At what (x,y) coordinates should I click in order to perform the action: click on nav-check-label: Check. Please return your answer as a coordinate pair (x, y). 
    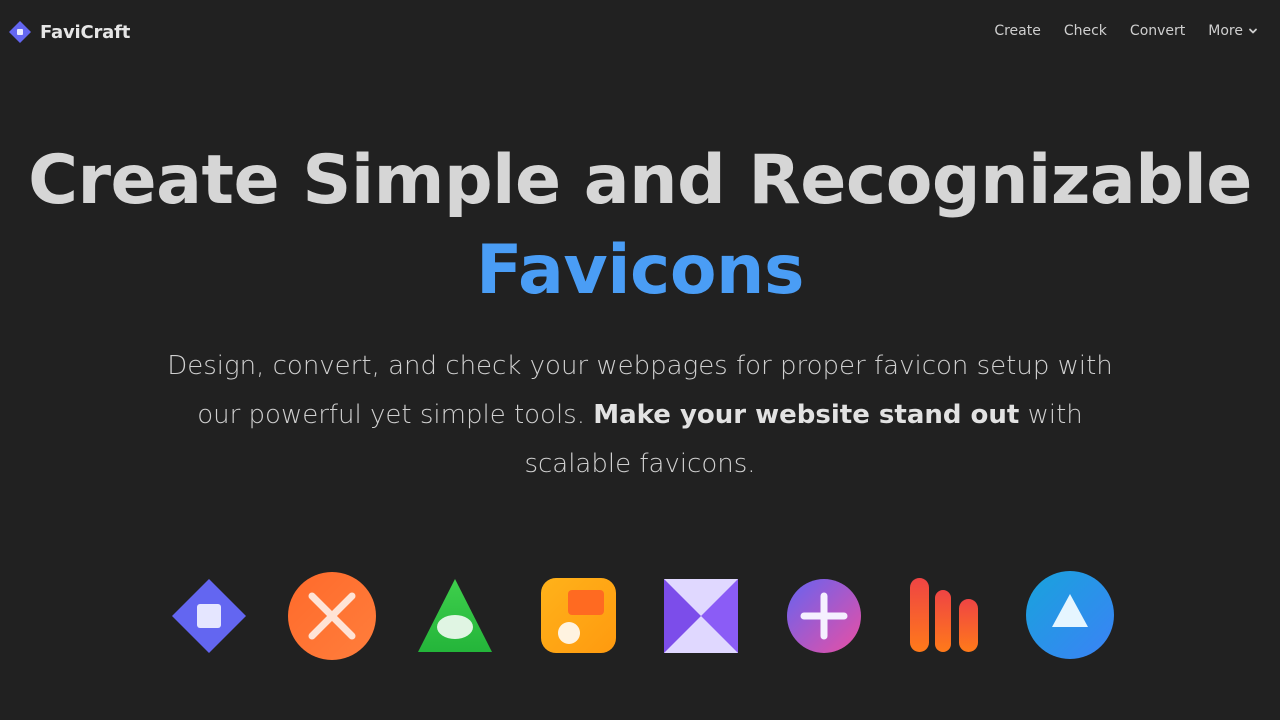
    Looking at the image, I should click on (1085, 31).